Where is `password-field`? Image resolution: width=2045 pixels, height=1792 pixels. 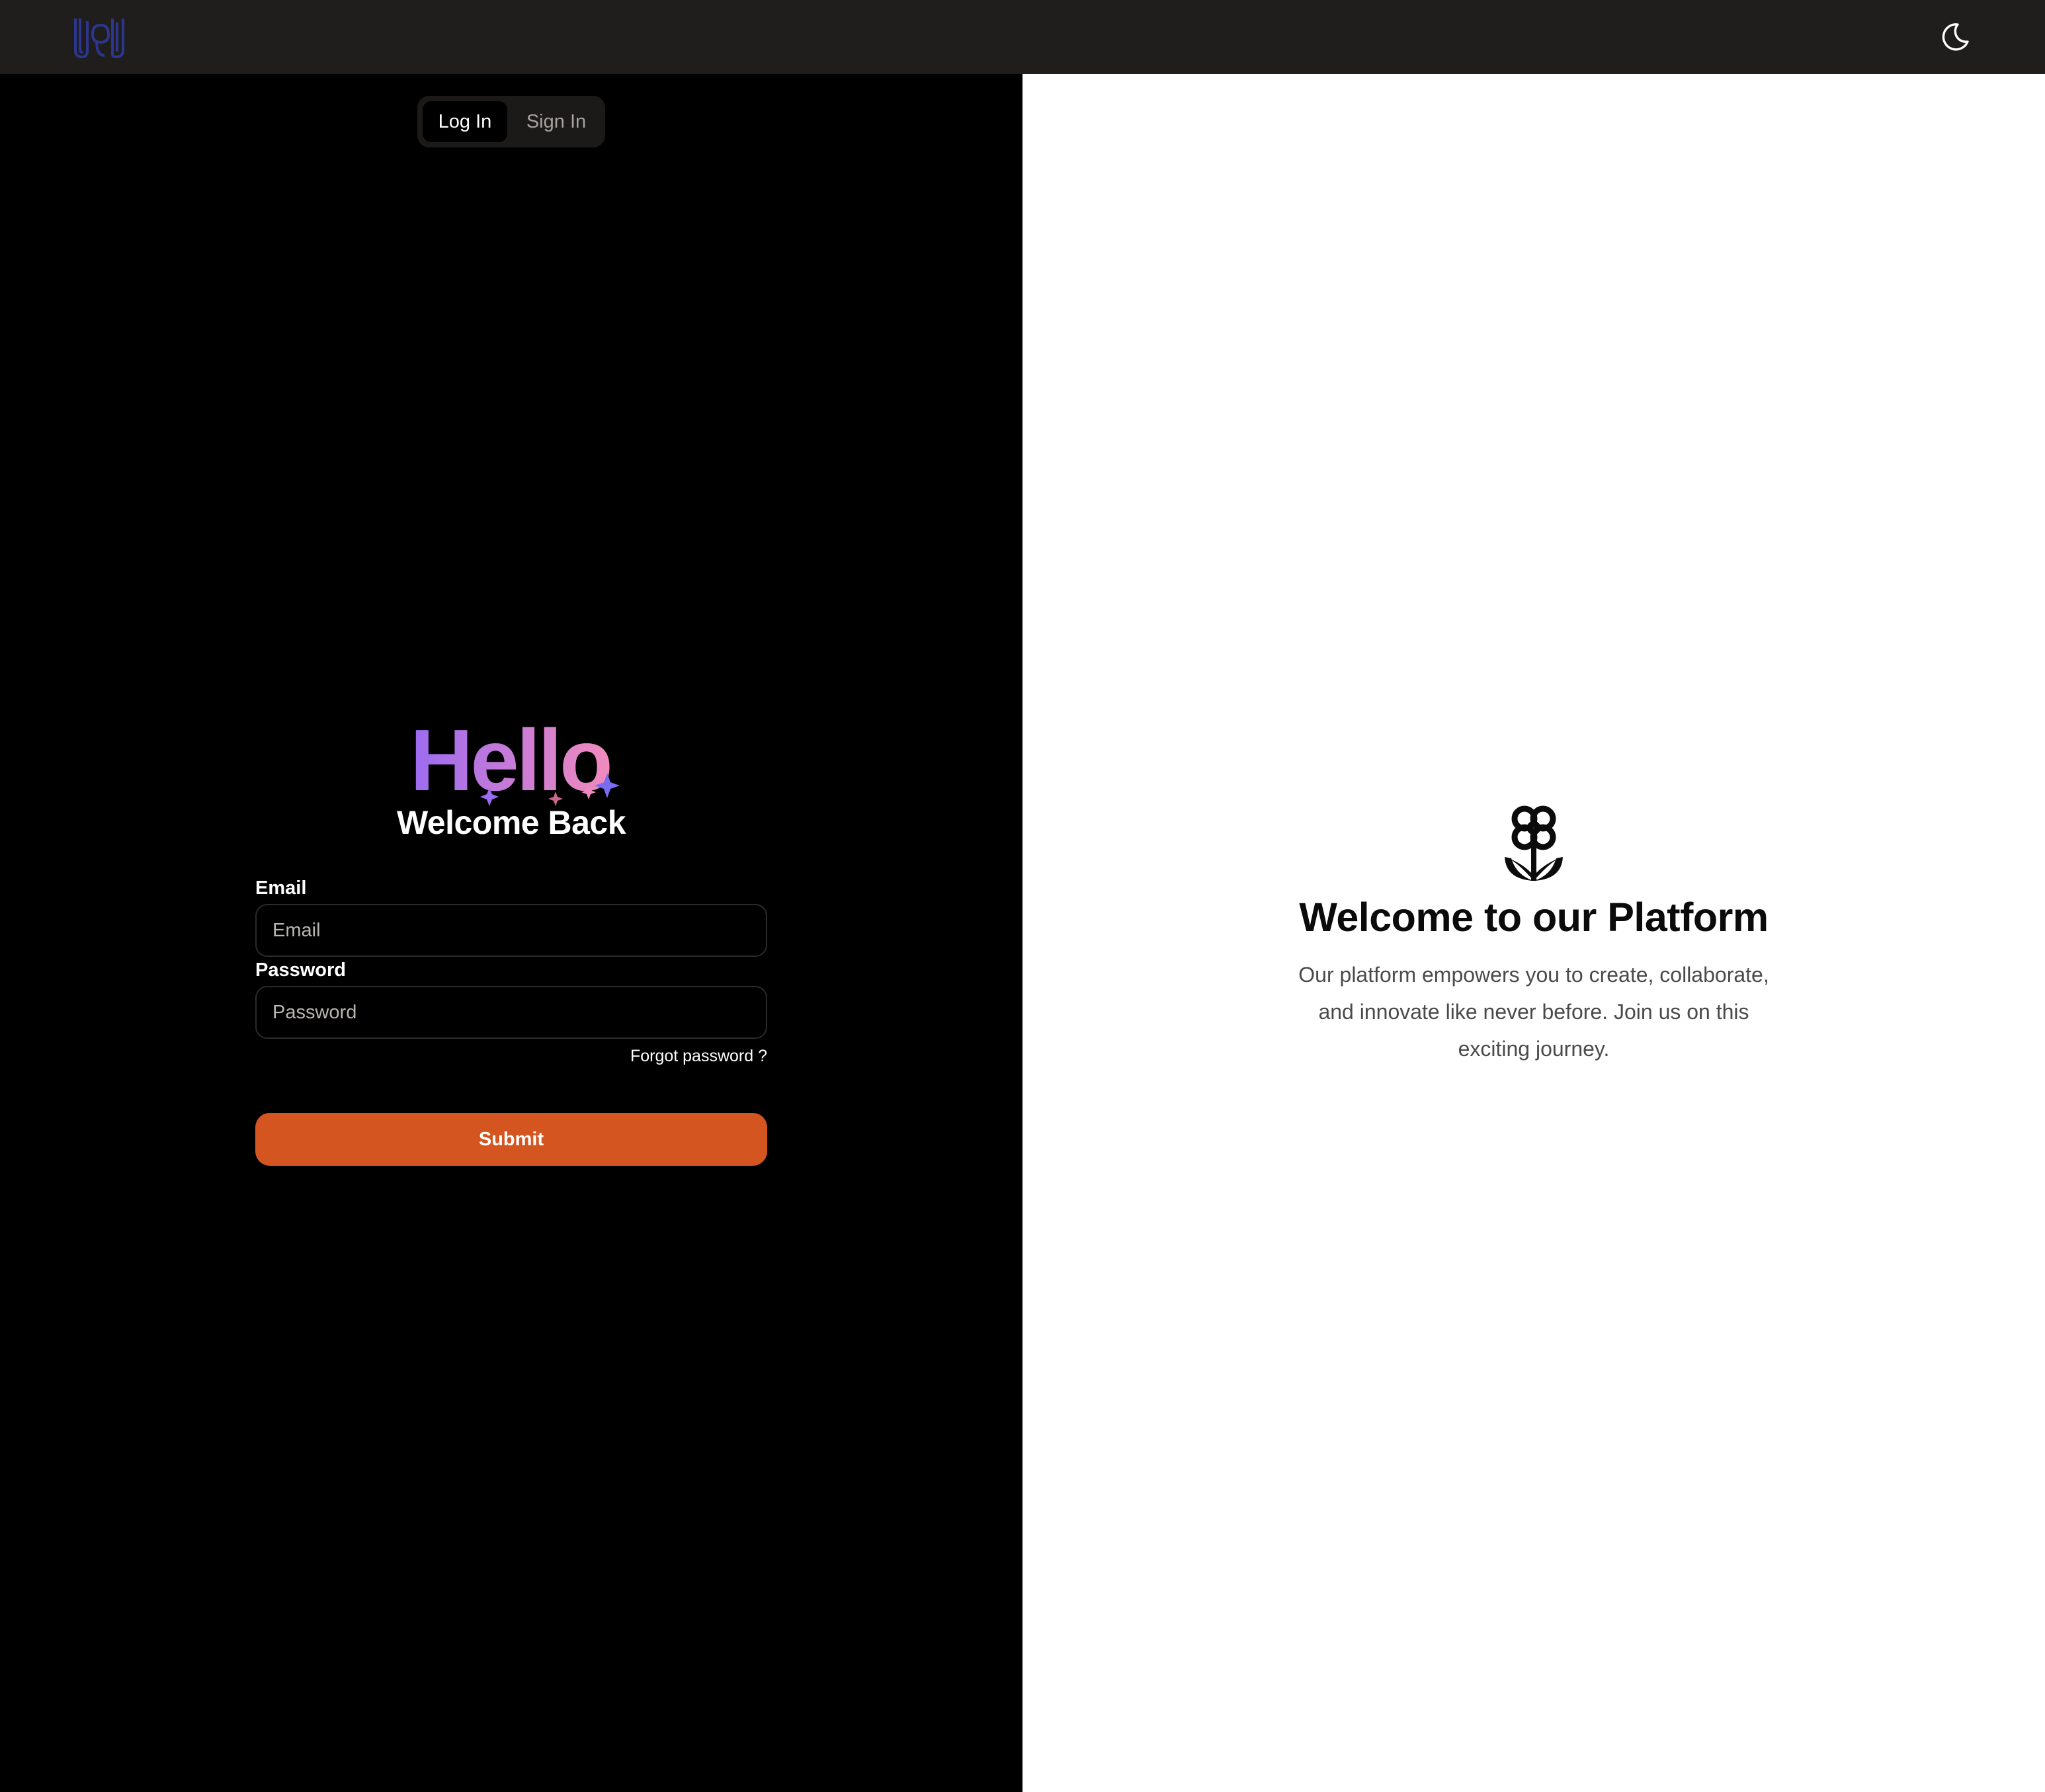 password-field is located at coordinates (511, 1013).